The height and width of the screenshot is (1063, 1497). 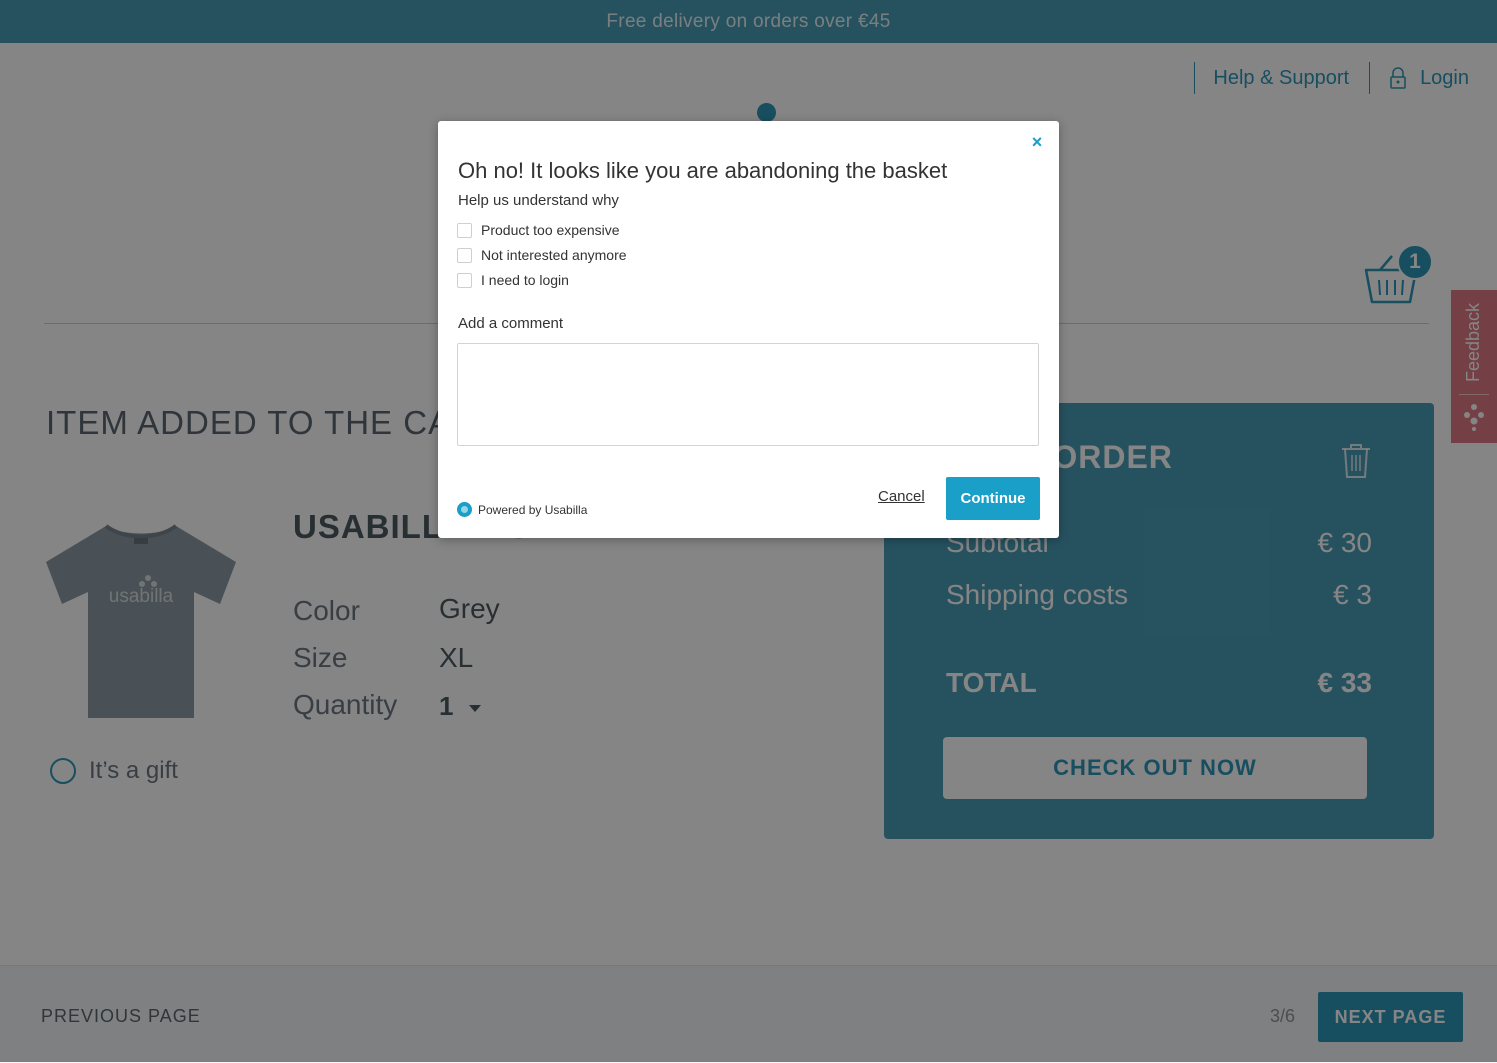 I want to click on powered-by: Powered by Usabilla, so click(x=522, y=509).